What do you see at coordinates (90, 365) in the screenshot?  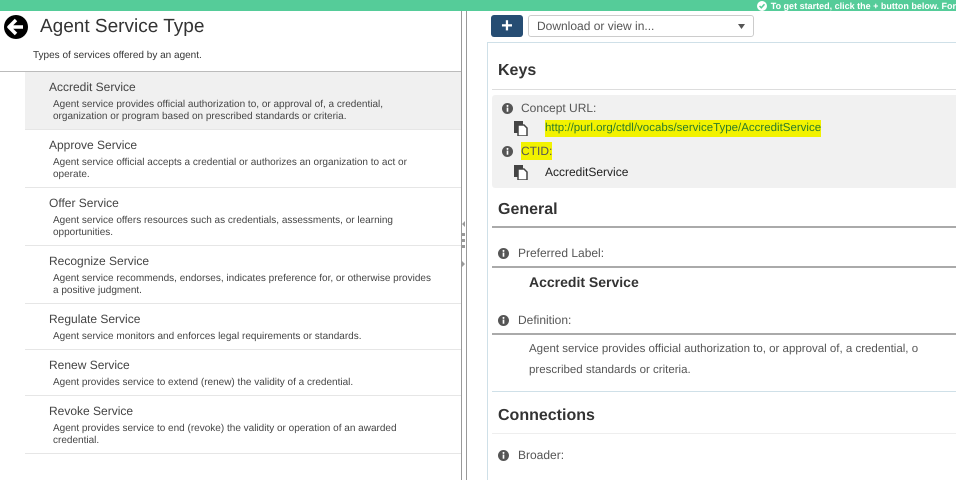 I see `service-name: Renew Service` at bounding box center [90, 365].